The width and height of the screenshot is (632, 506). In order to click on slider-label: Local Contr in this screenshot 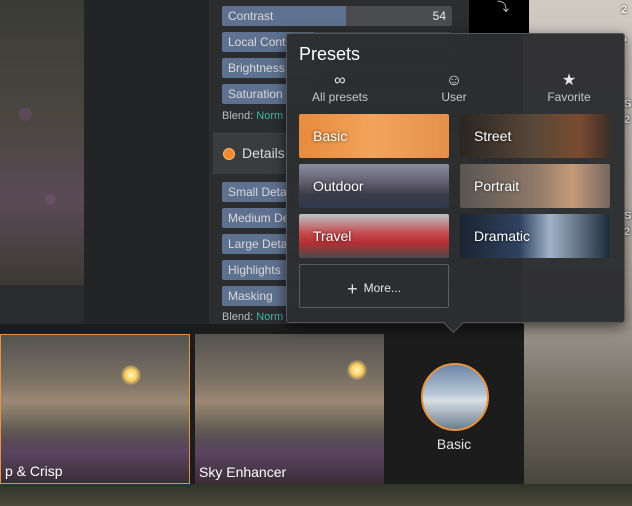, I will do `click(259, 42)`.